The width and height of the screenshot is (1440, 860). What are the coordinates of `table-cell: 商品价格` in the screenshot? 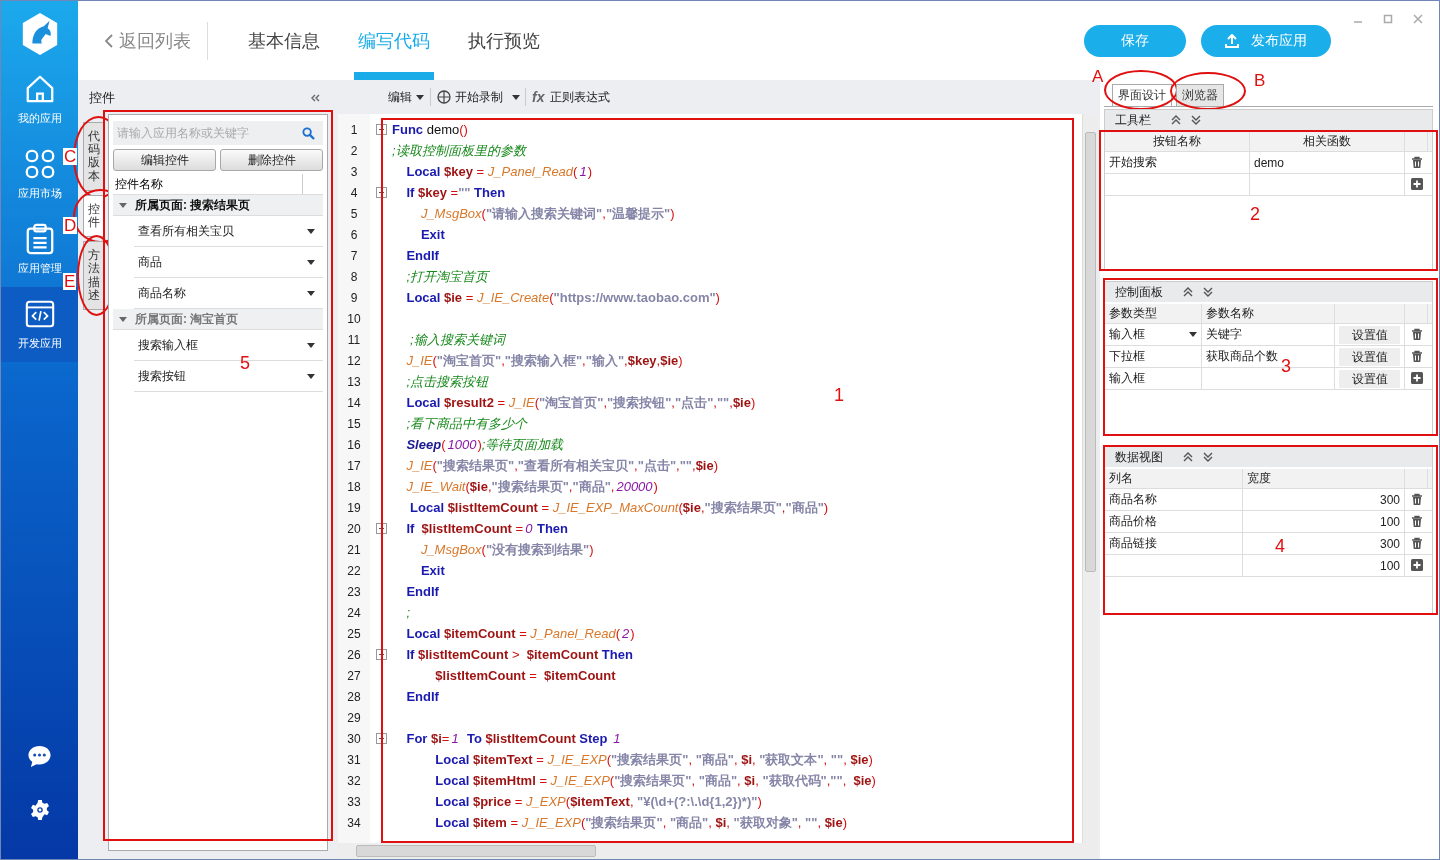 It's located at (1174, 521).